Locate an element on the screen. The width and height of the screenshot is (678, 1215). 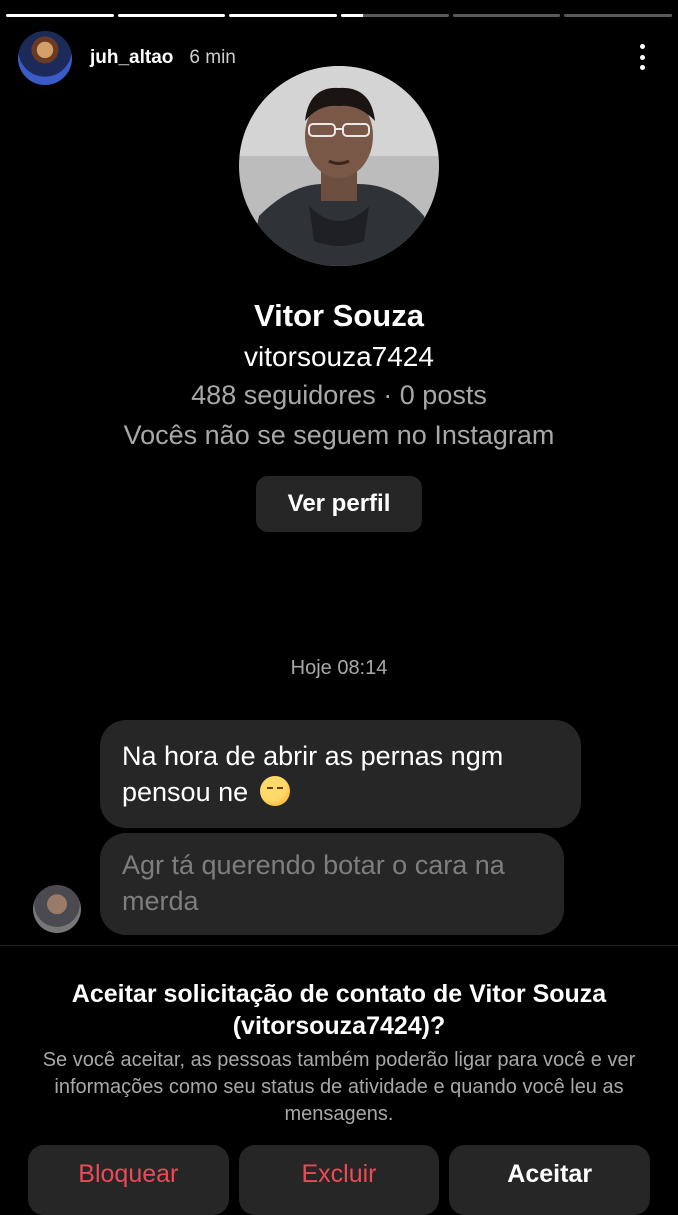
story-author-username: juh_altao is located at coordinates (131, 58).